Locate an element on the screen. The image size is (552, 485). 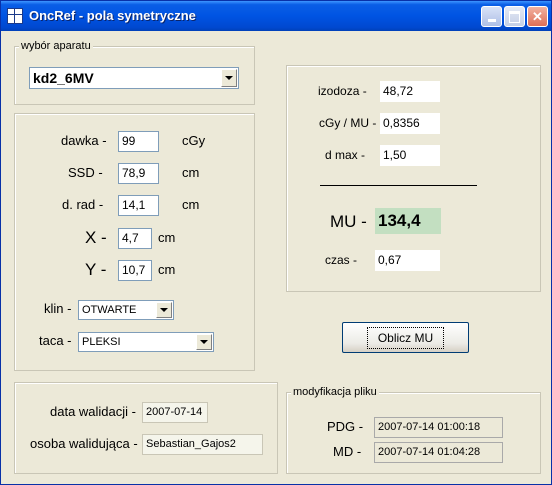
x-unit: cm is located at coordinates (167, 237).